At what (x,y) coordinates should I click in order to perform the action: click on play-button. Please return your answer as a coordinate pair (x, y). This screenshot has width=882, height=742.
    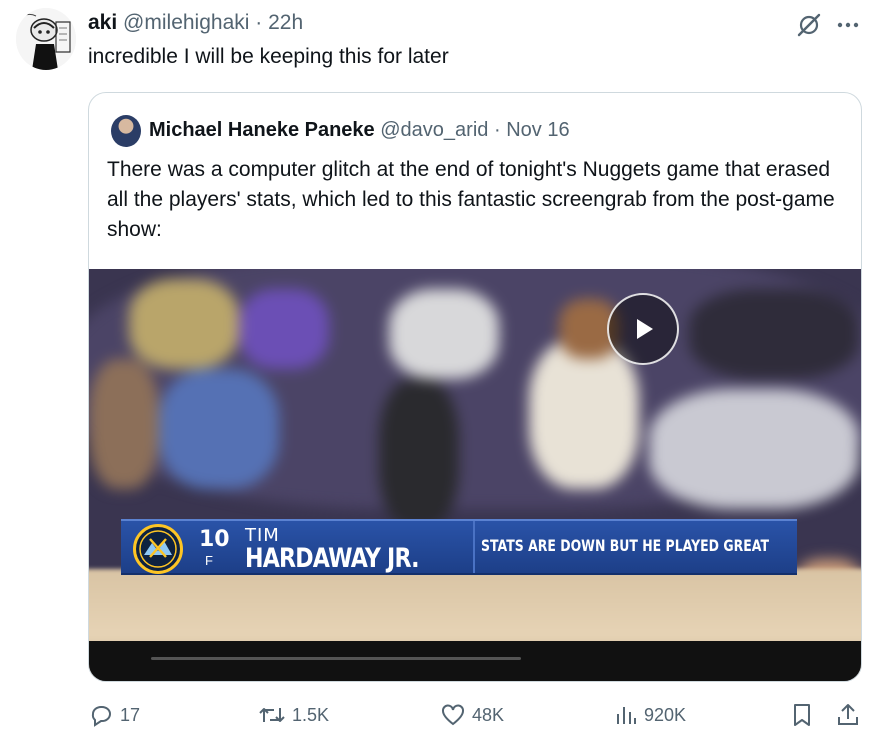
    Looking at the image, I should click on (643, 329).